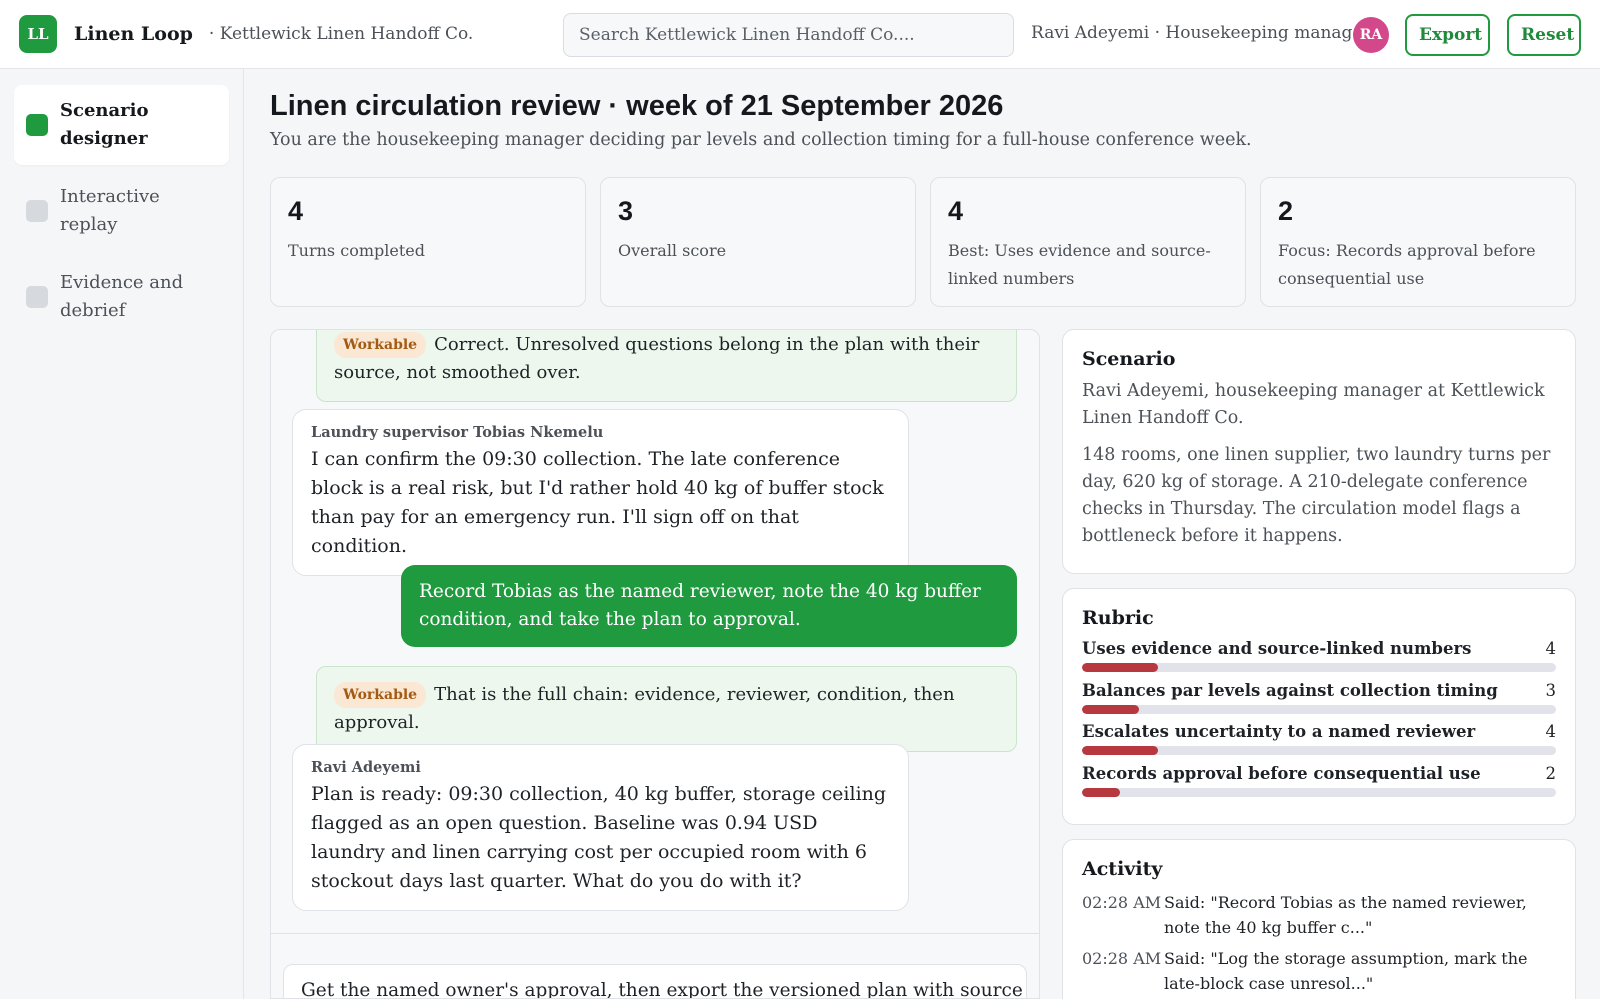 This screenshot has width=1600, height=999. Describe the element at coordinates (38, 34) in the screenshot. I see `app-logo: LL` at that location.